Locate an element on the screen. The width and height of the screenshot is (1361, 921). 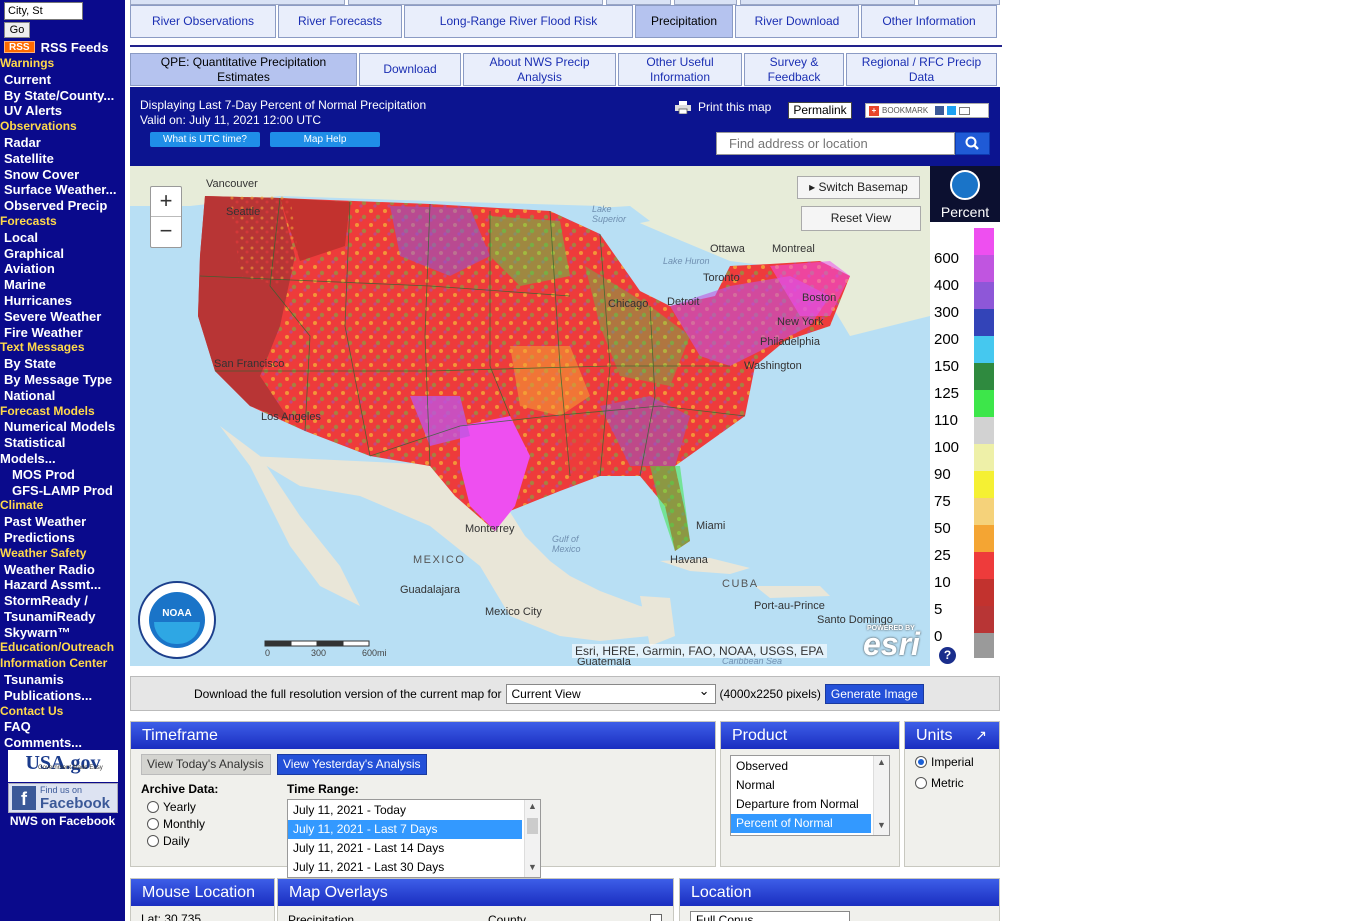
product-scrollbar: ▲ ▼ is located at coordinates (881, 795).